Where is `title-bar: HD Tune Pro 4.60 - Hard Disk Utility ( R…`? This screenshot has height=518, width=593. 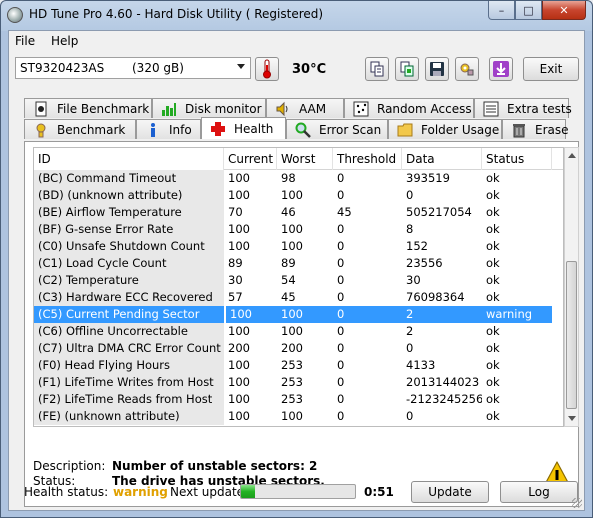 title-bar: HD Tune Pro 4.60 - Hard Disk Utility ( R… is located at coordinates (296, 15).